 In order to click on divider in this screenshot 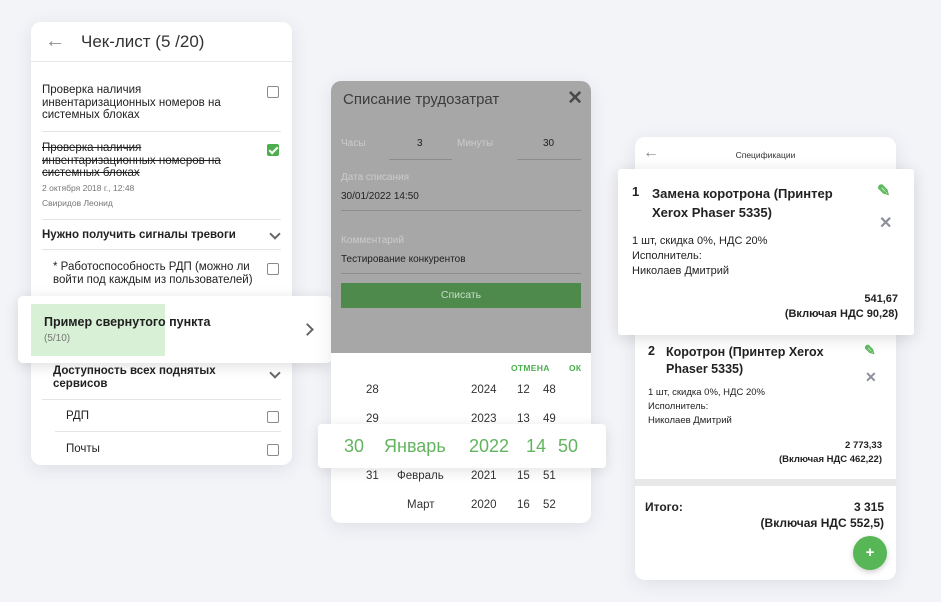, I will do `click(765, 482)`.